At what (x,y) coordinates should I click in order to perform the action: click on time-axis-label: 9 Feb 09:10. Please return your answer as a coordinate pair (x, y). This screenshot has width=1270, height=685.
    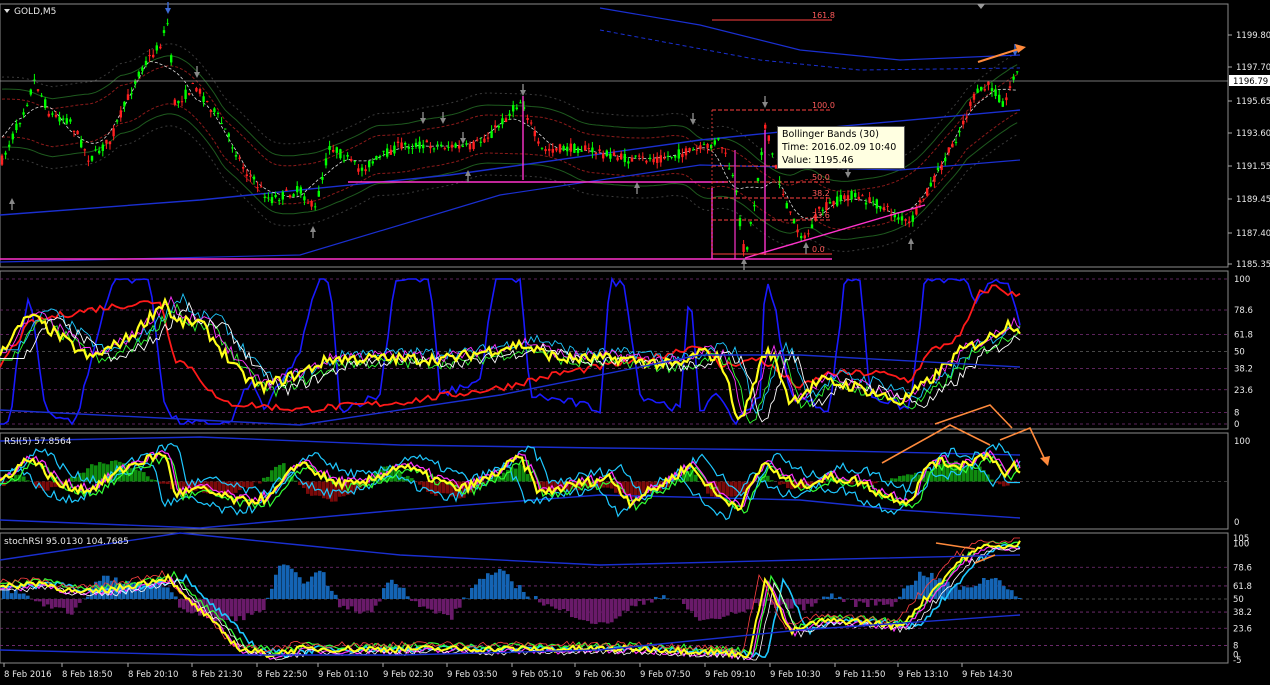
    Looking at the image, I should click on (730, 675).